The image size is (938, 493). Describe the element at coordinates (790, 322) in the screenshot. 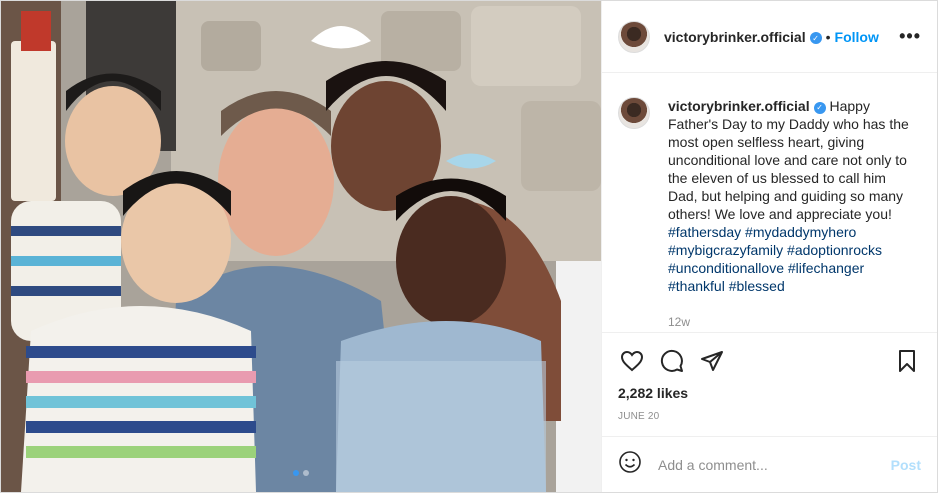

I see `post-age: 12w` at that location.